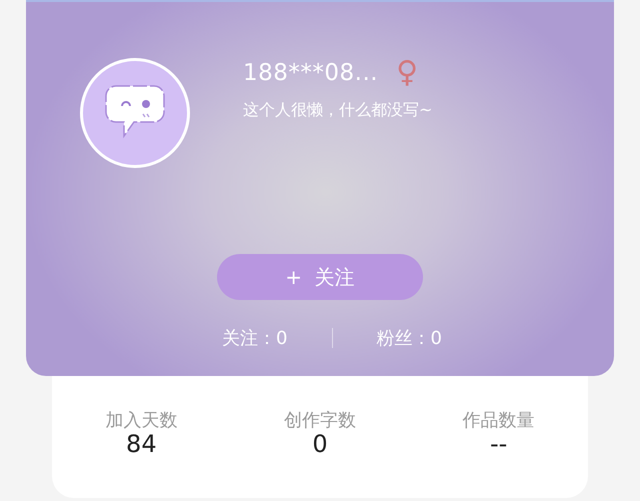  What do you see at coordinates (409, 338) in the screenshot?
I see `followers-count: 粉丝：0` at bounding box center [409, 338].